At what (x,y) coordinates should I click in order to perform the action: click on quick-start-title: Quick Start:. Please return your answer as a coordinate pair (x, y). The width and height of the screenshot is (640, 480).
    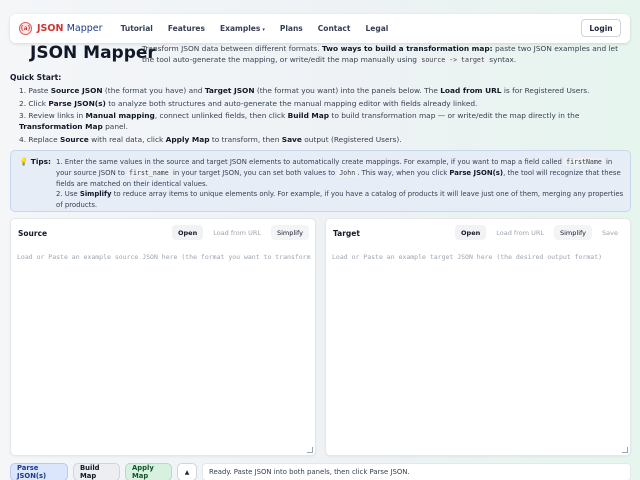
    Looking at the image, I should click on (36, 77).